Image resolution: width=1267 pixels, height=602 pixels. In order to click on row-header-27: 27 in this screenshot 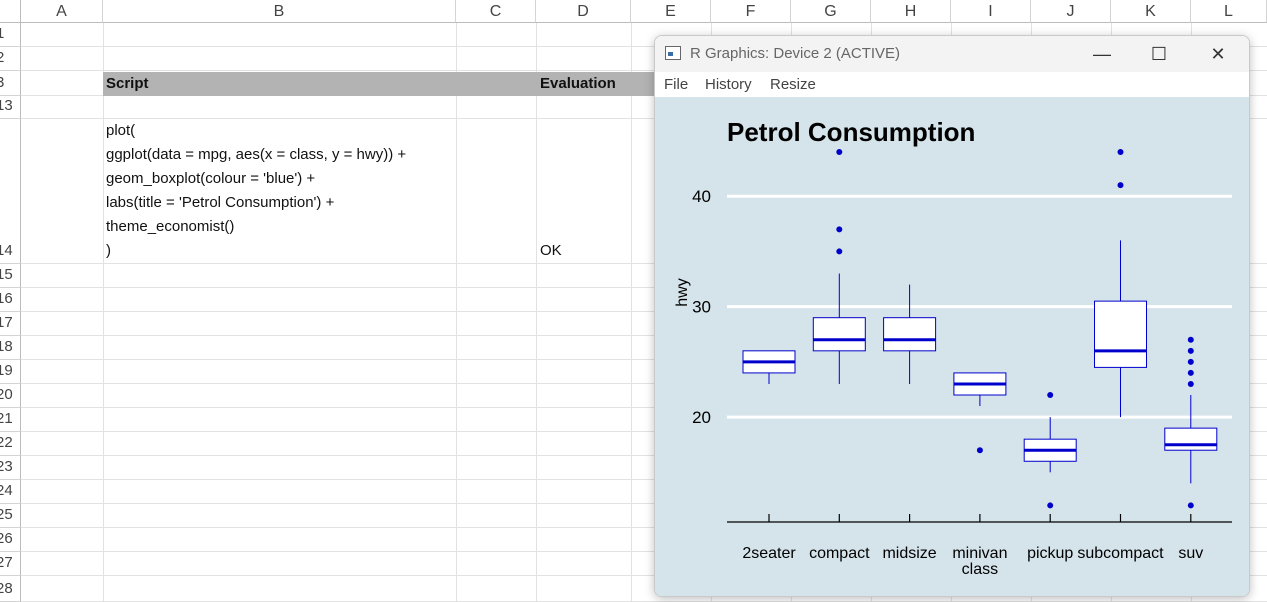, I will do `click(10, 564)`.